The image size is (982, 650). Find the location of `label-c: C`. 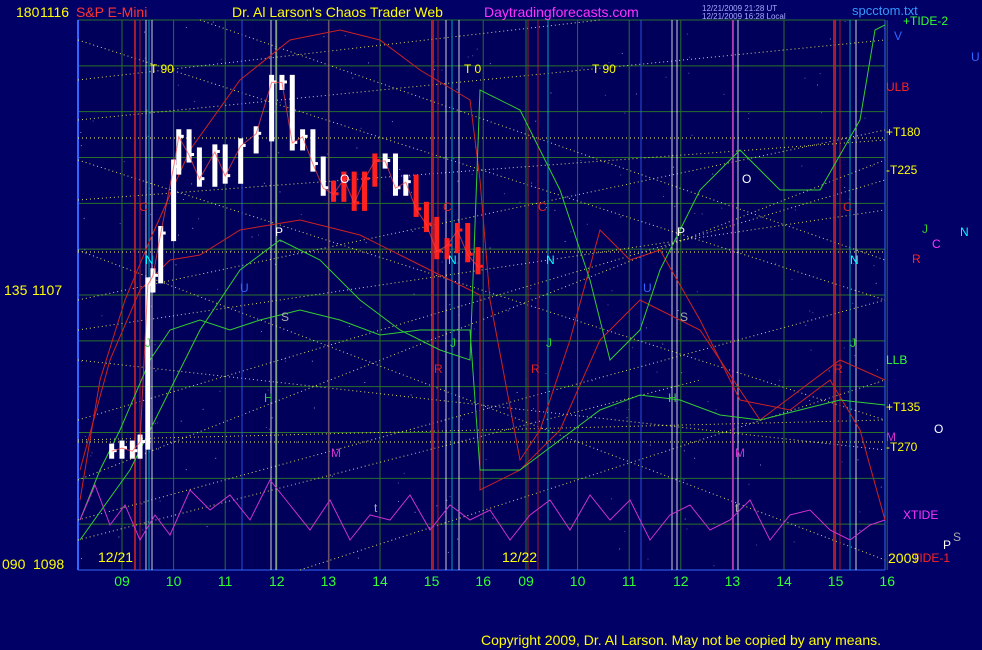

label-c: C is located at coordinates (936, 244).